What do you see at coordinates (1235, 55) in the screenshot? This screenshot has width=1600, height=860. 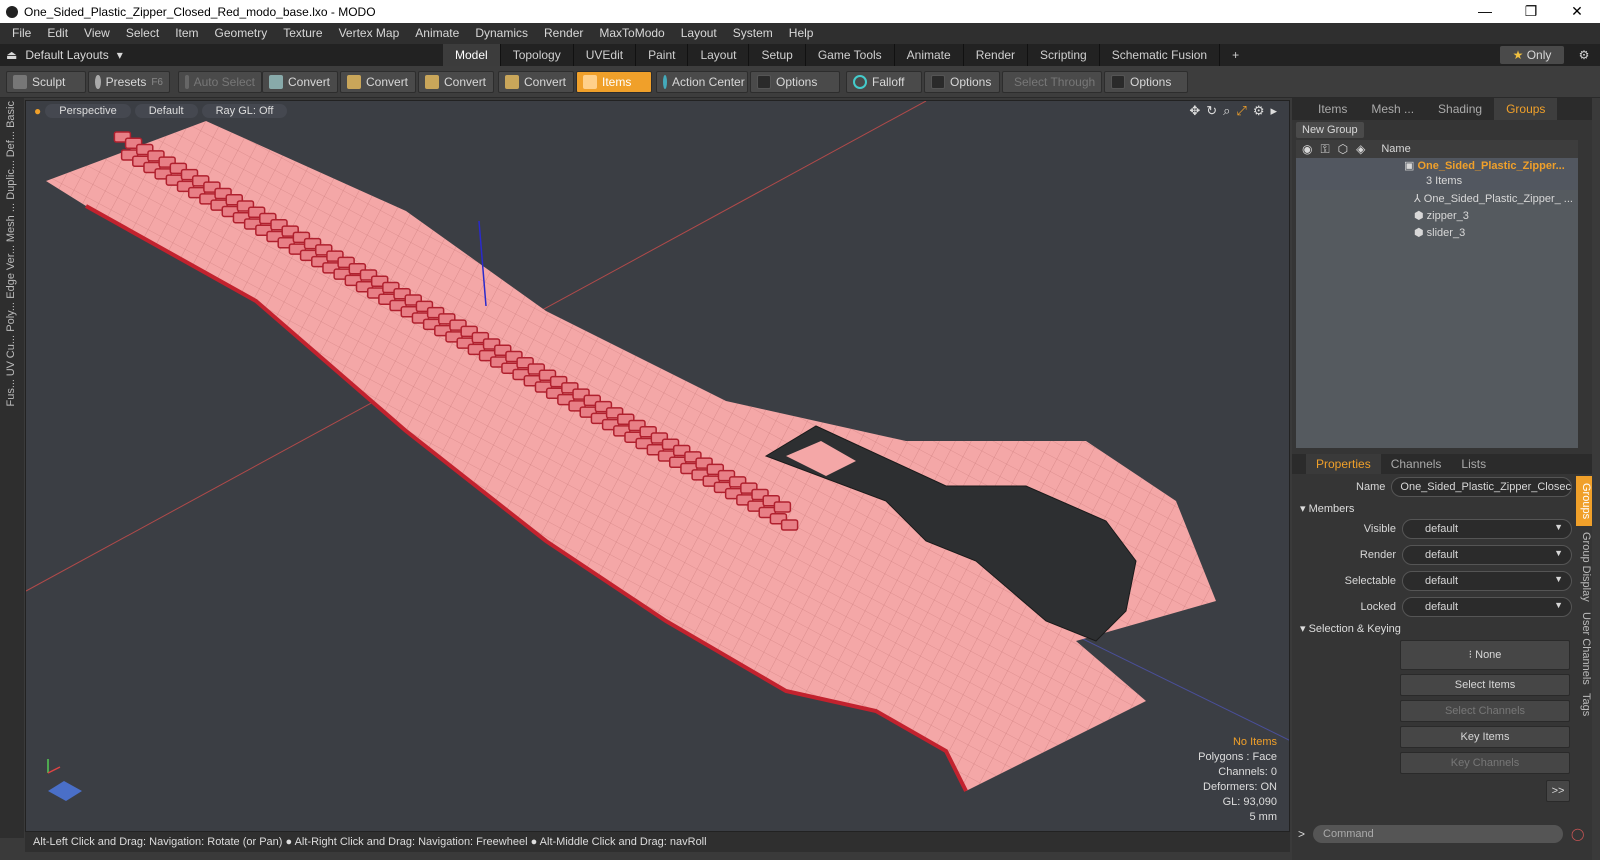 I see `add-tab-button: +` at bounding box center [1235, 55].